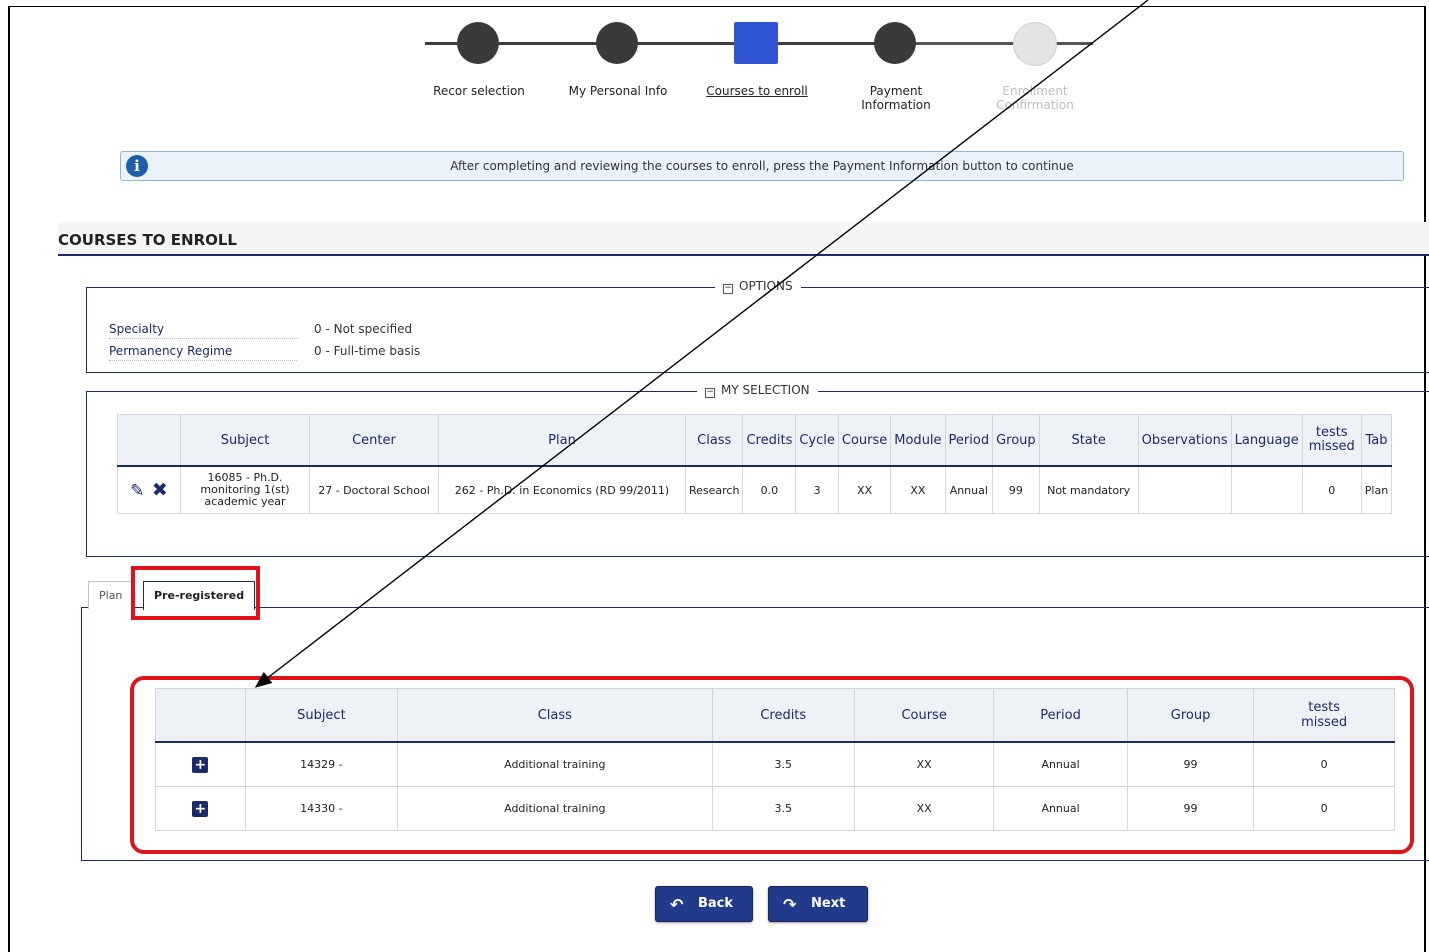 This screenshot has height=952, width=1429. Describe the element at coordinates (704, 904) in the screenshot. I see `back-button: ↶ Back` at that location.